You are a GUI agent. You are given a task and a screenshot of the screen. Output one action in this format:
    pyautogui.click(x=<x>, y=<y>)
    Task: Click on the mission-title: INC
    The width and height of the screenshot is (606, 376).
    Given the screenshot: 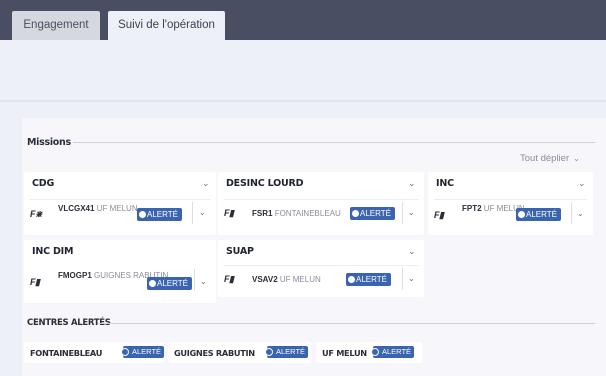 What is the action you would take?
    pyautogui.click(x=445, y=183)
    